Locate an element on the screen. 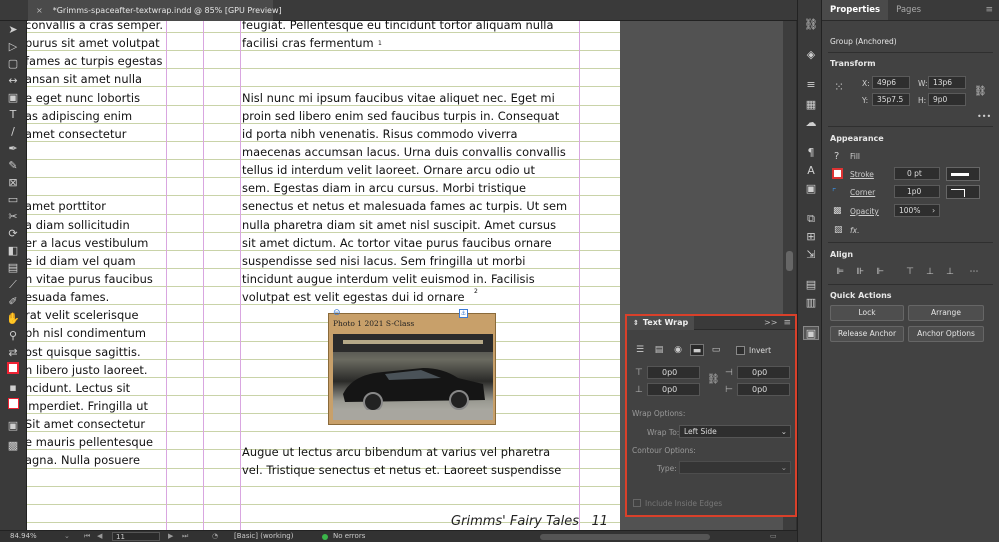  text-wrap-tab: ⇕ Text Wrap is located at coordinates (661, 322).